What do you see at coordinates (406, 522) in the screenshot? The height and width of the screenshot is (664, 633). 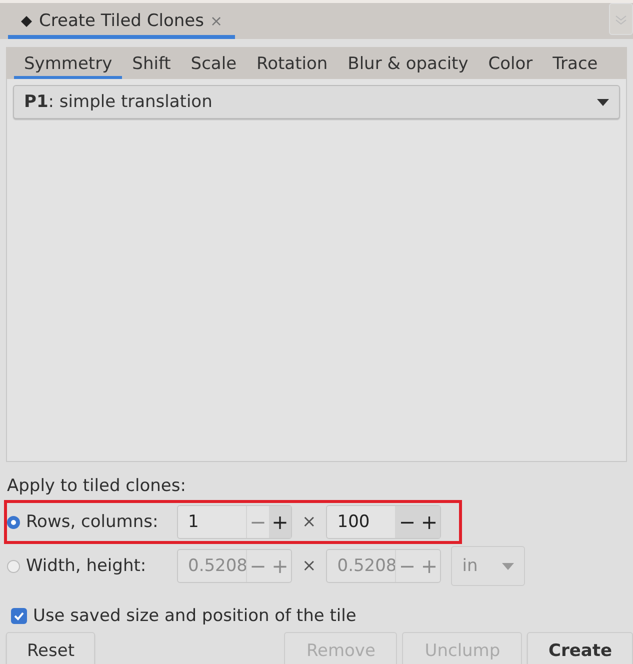 I see `decrement-button: −` at bounding box center [406, 522].